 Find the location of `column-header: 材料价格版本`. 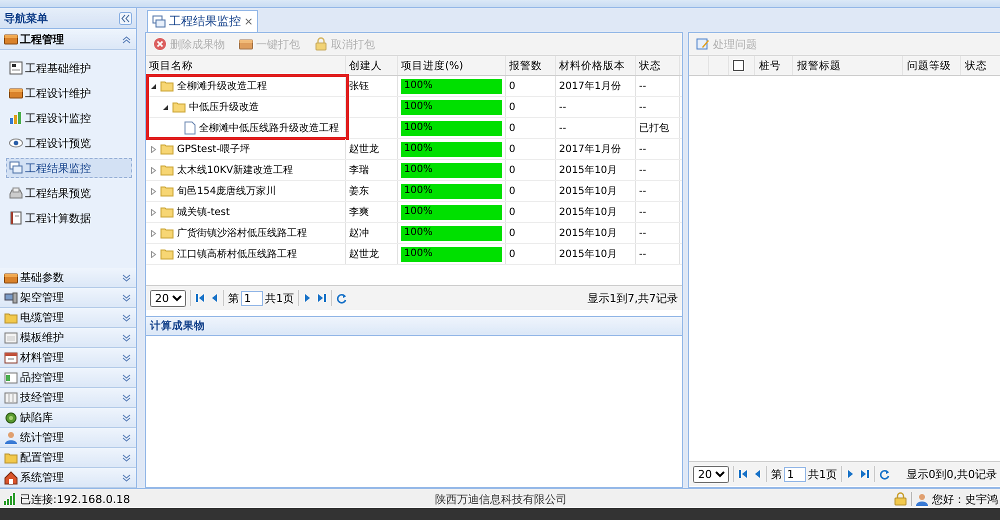

column-header: 材料价格版本 is located at coordinates (596, 65).